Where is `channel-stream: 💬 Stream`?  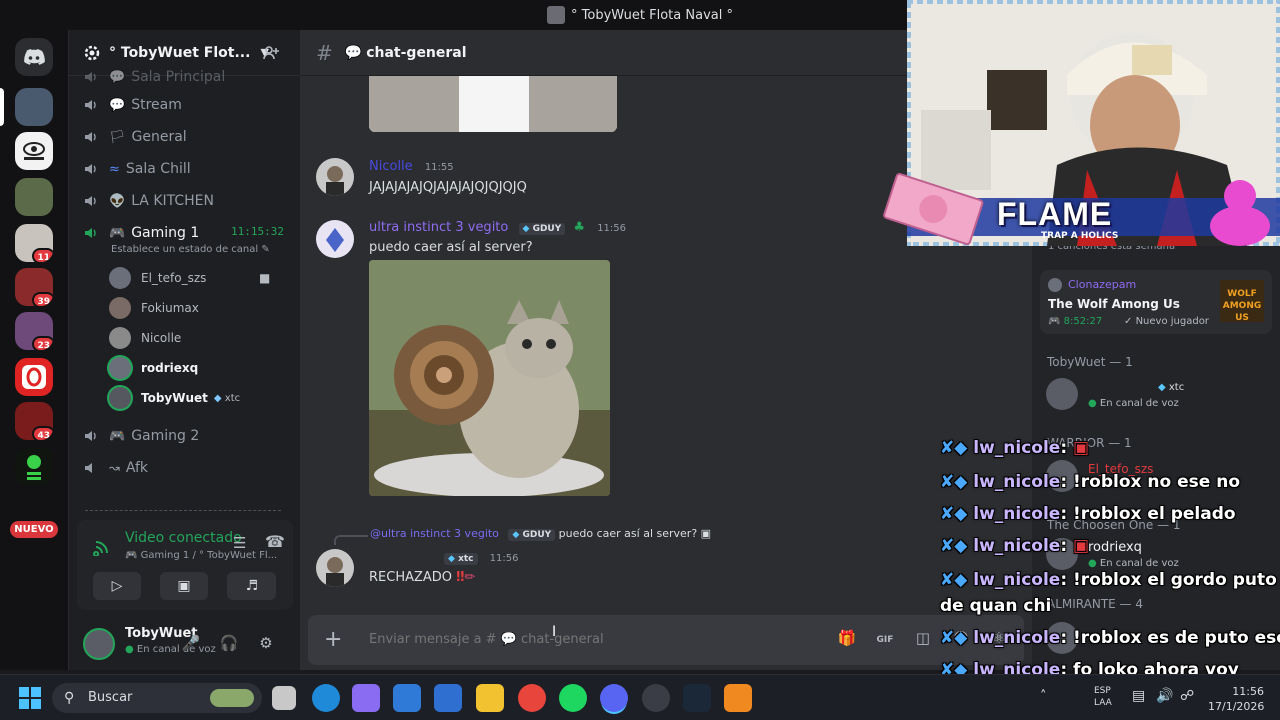
channel-stream: 💬 Stream is located at coordinates (132, 105).